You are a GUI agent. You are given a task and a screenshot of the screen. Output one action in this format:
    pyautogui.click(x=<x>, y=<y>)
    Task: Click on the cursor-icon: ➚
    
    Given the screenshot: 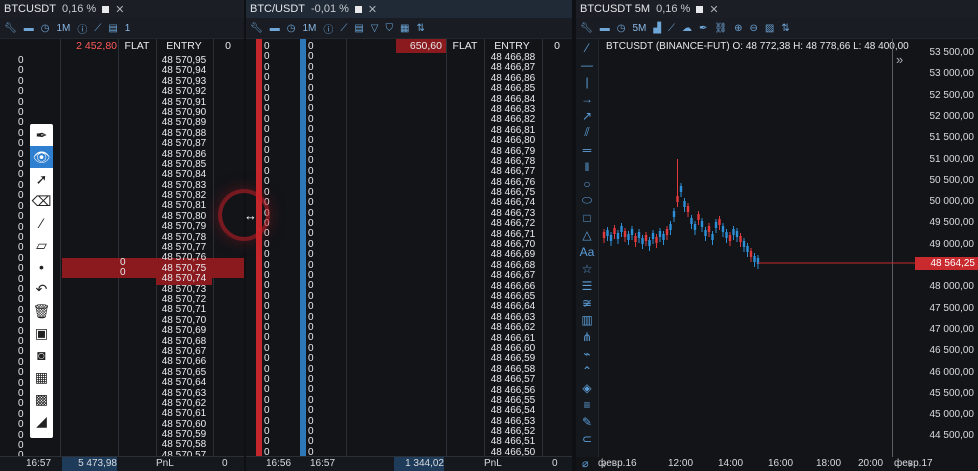 What is the action you would take?
    pyautogui.click(x=41, y=179)
    